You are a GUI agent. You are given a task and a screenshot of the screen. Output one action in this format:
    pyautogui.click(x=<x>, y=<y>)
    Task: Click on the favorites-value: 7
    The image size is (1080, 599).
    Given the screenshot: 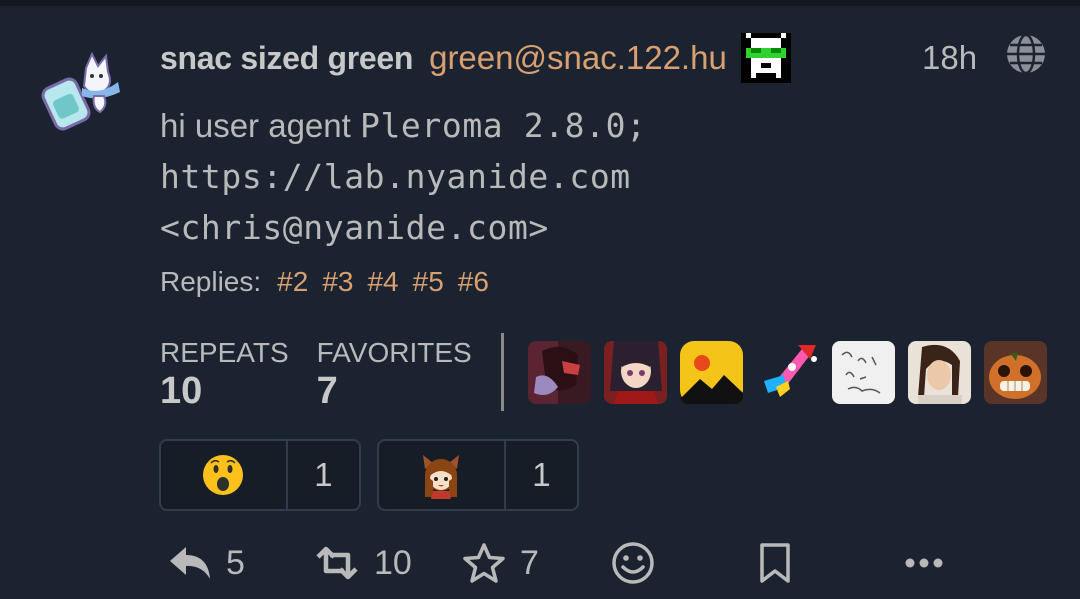 What is the action you would take?
    pyautogui.click(x=327, y=391)
    